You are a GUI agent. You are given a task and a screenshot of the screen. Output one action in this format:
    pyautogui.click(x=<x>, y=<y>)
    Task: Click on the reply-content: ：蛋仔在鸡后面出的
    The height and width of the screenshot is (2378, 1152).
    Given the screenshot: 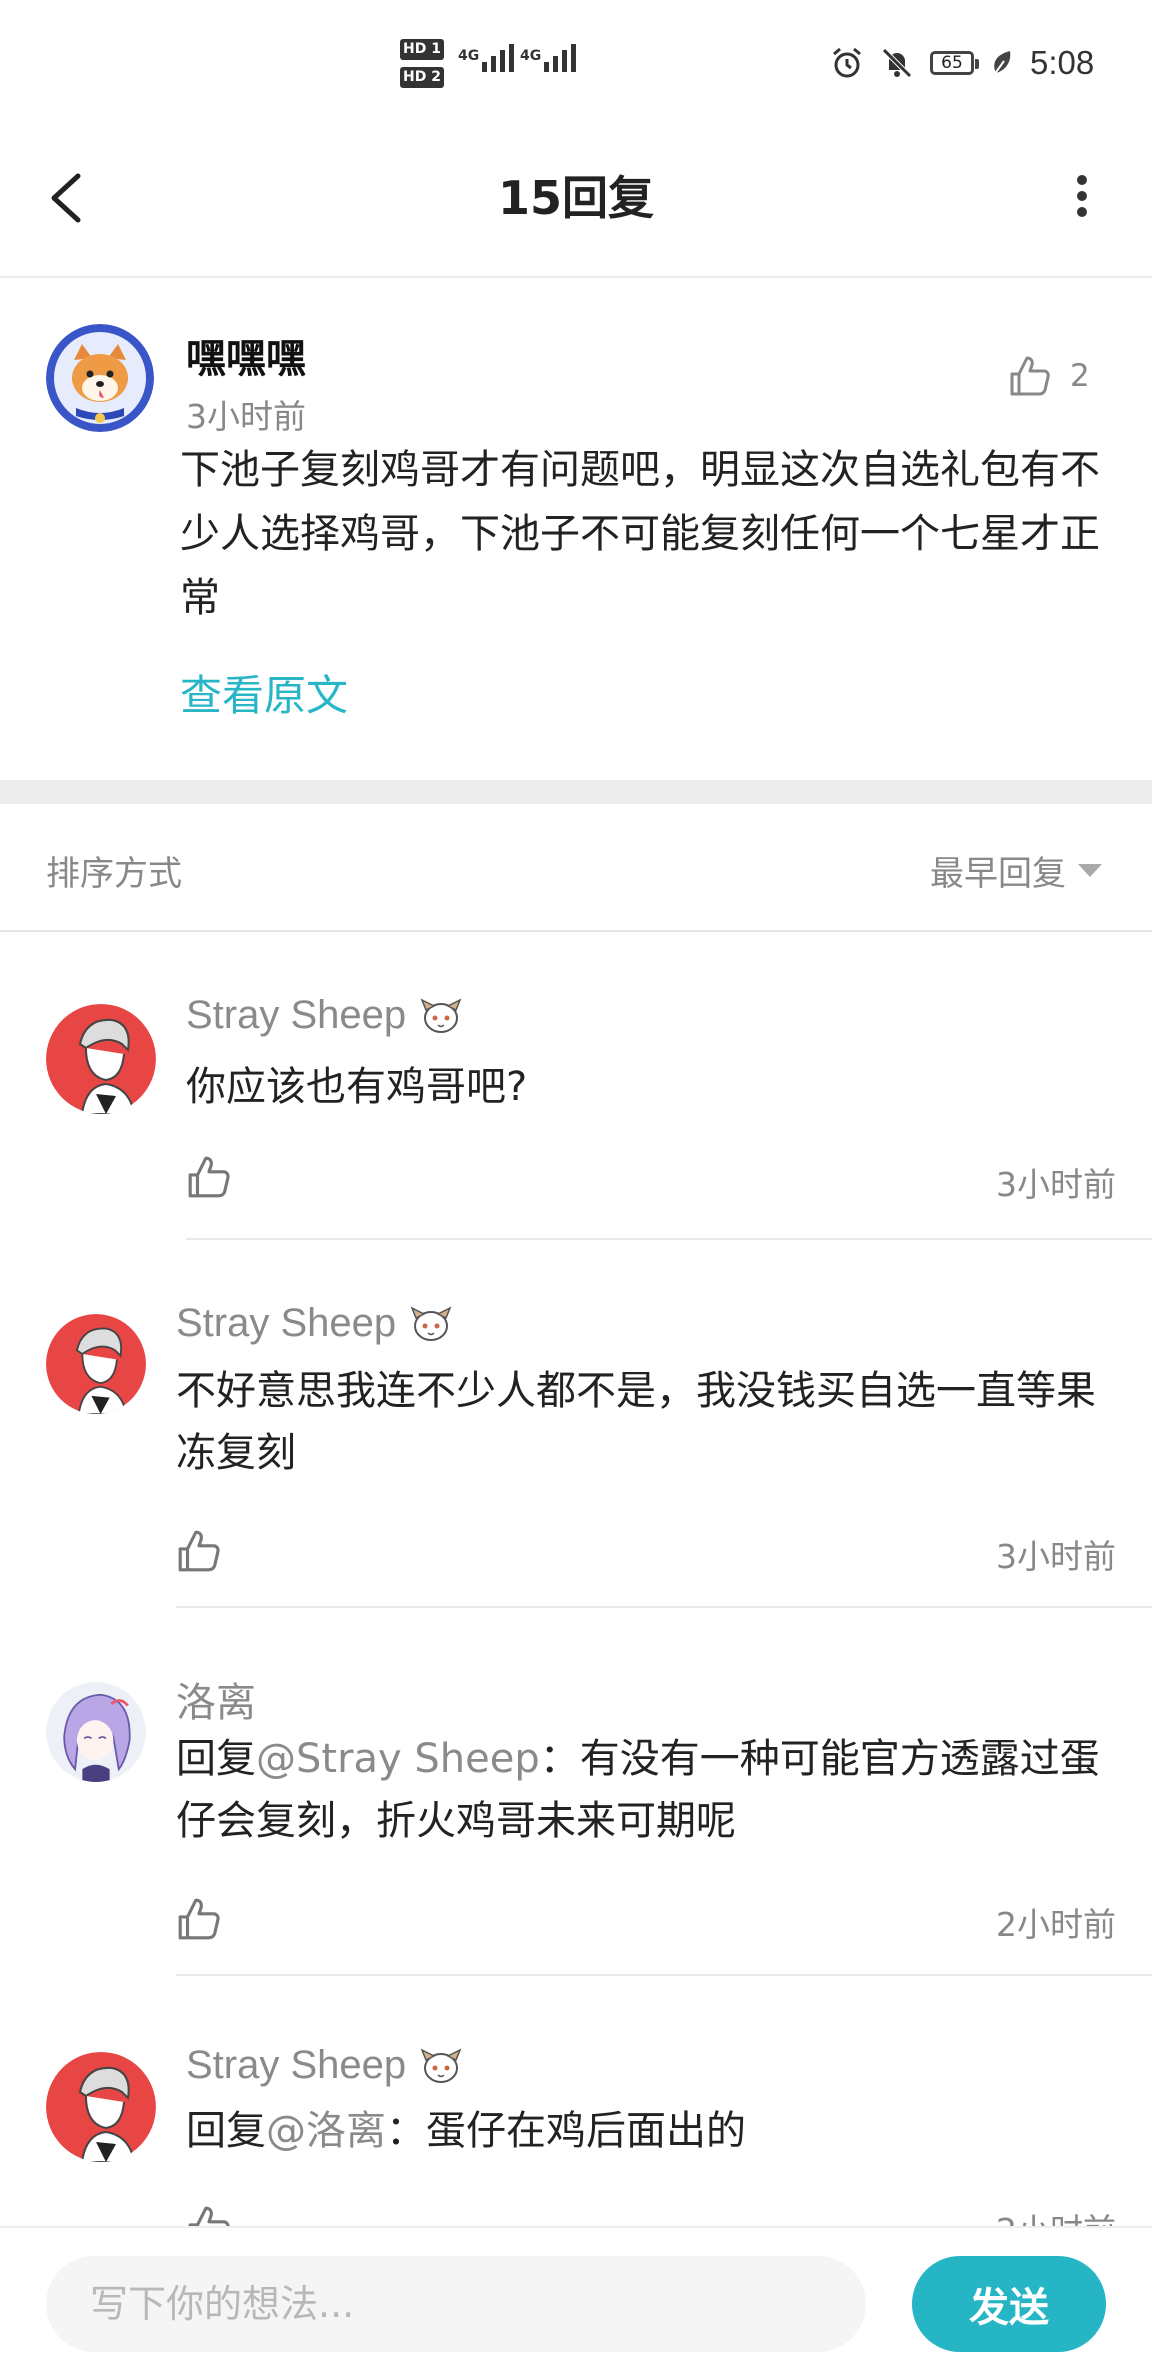 What is the action you would take?
    pyautogui.click(x=566, y=2131)
    